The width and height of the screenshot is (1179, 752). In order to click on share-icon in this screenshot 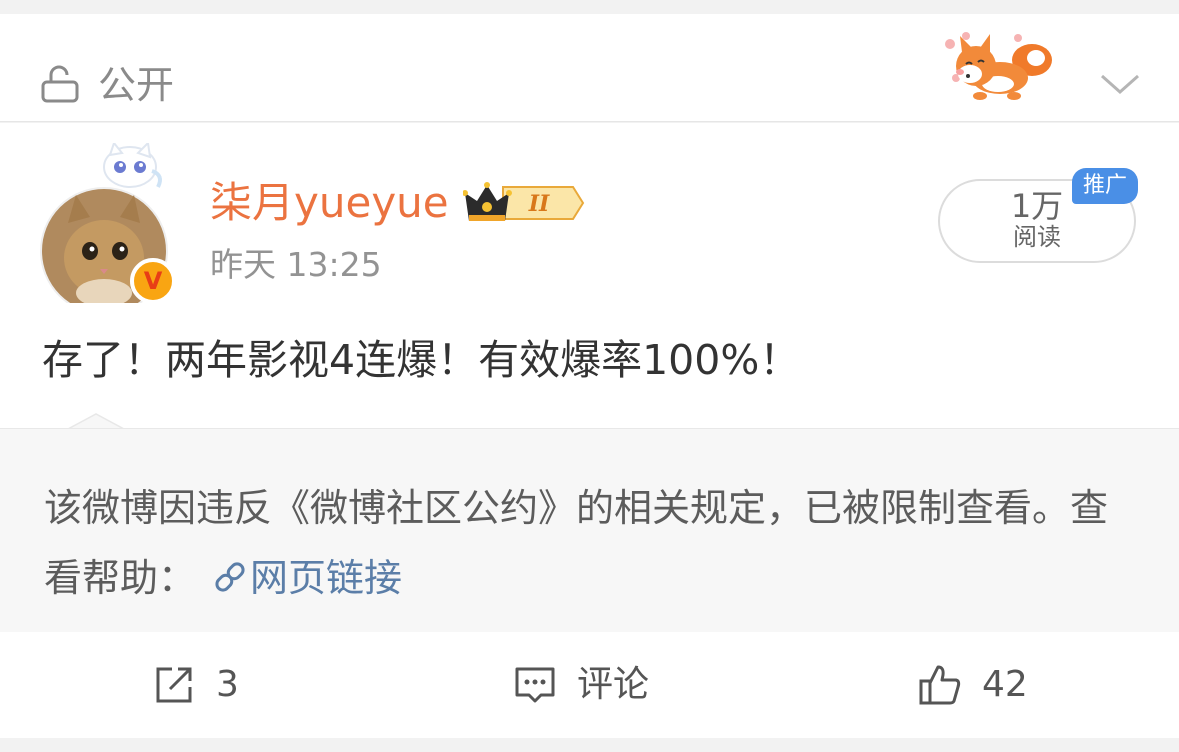, I will do `click(174, 685)`.